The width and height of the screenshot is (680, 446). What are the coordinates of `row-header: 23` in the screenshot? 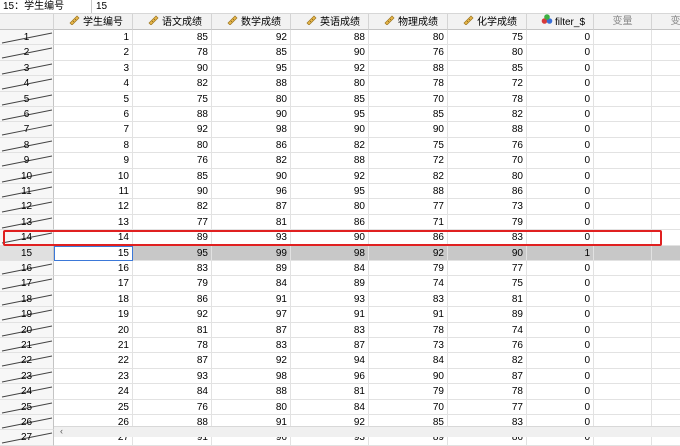 It's located at (27, 376).